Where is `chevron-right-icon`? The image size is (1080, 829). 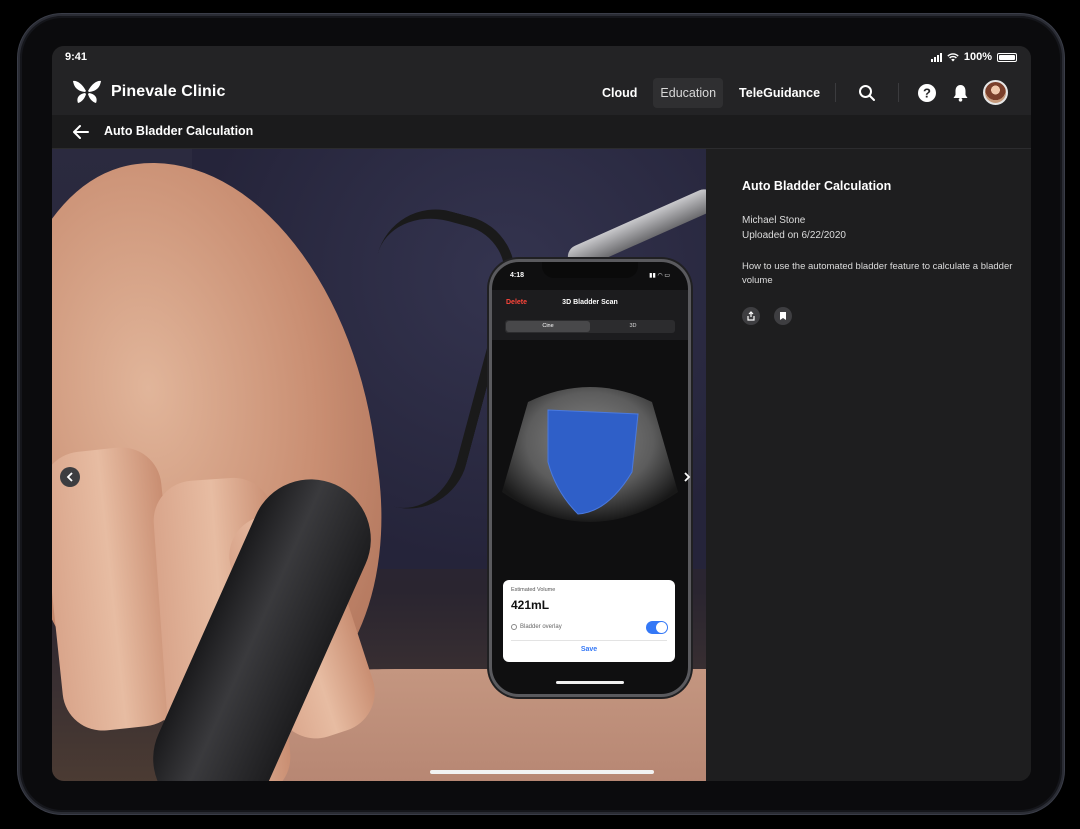 chevron-right-icon is located at coordinates (687, 477).